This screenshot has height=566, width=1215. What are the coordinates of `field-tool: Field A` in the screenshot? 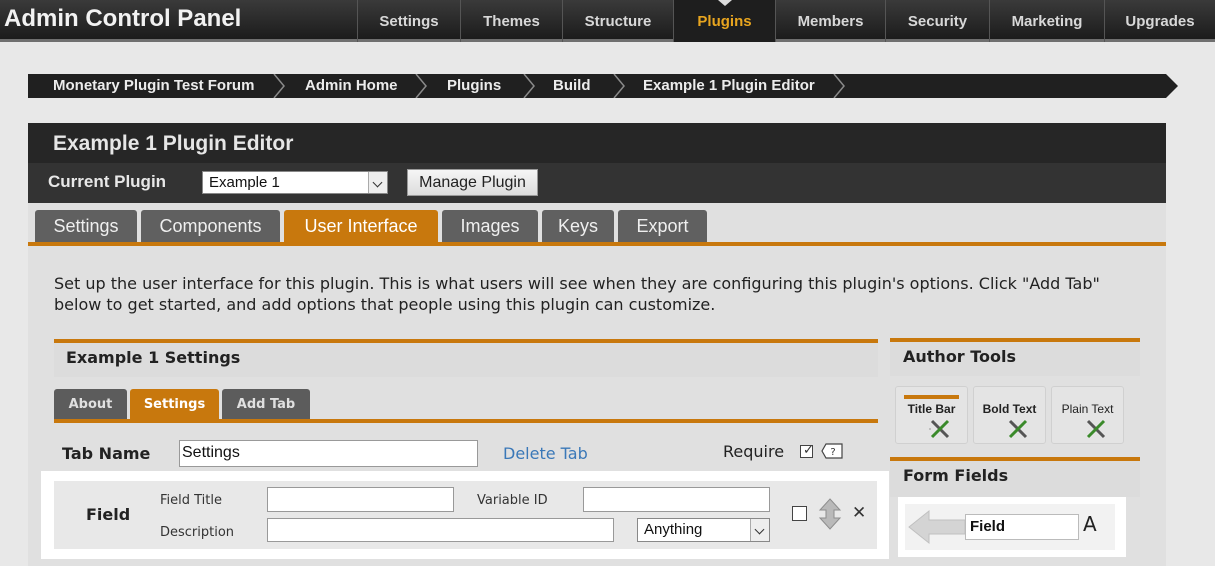 It's located at (1010, 527).